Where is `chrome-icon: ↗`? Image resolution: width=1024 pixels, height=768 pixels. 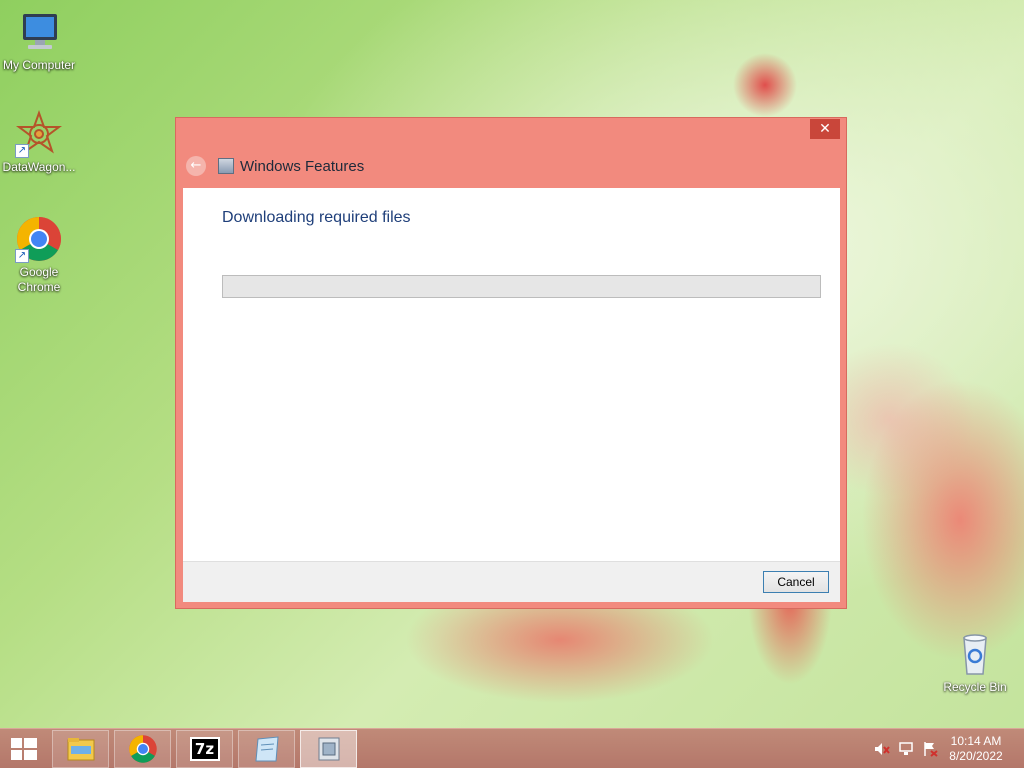
chrome-icon: ↗ is located at coordinates (39, 239).